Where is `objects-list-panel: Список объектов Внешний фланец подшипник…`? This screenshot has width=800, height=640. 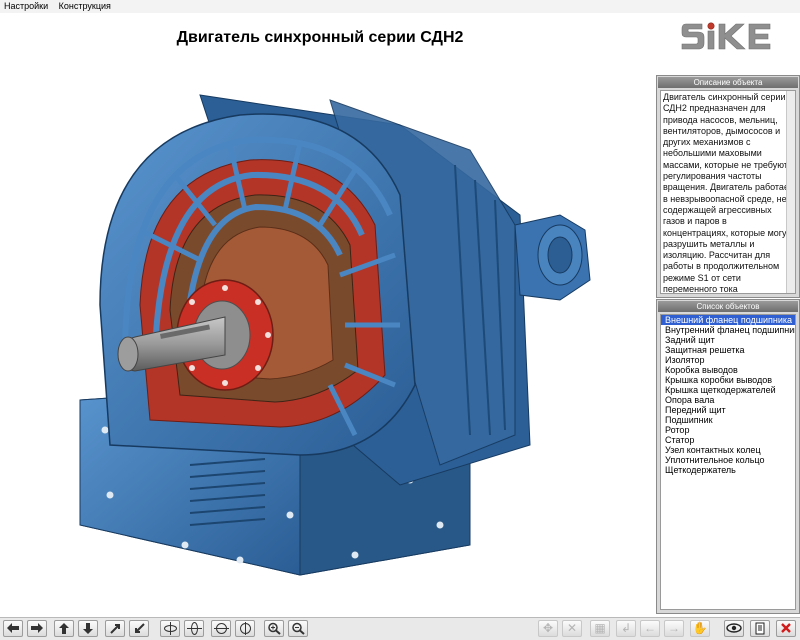
objects-list-panel: Список объектов Внешний фланец подшипник… is located at coordinates (728, 456).